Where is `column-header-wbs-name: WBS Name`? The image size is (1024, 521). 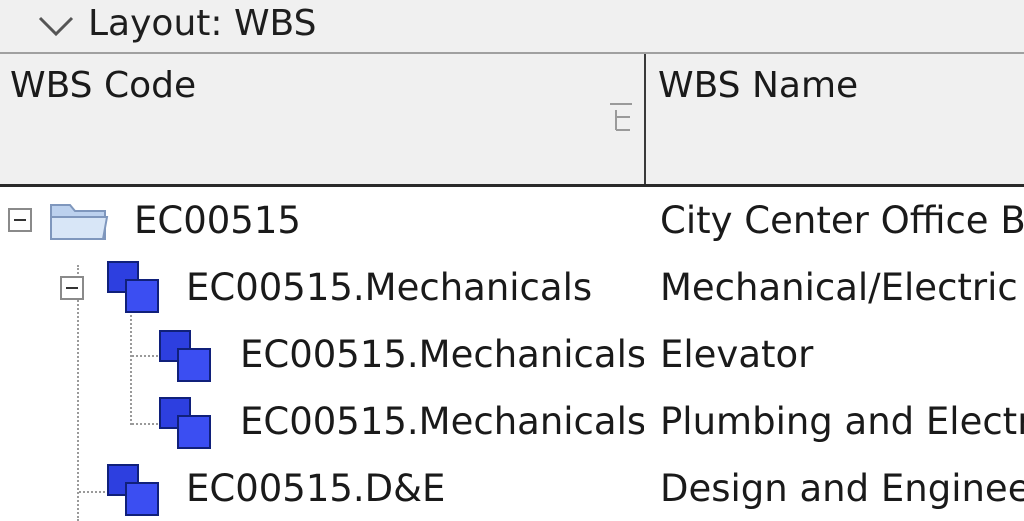 column-header-wbs-name: WBS Name is located at coordinates (835, 119).